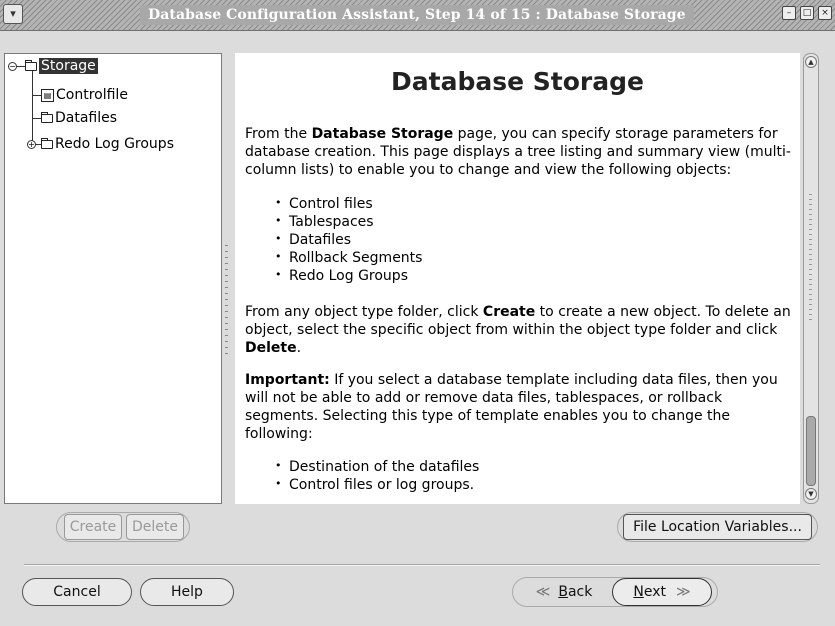 The image size is (835, 626). Describe the element at coordinates (348, 275) in the screenshot. I see `list-item: Redo Log Groups` at that location.